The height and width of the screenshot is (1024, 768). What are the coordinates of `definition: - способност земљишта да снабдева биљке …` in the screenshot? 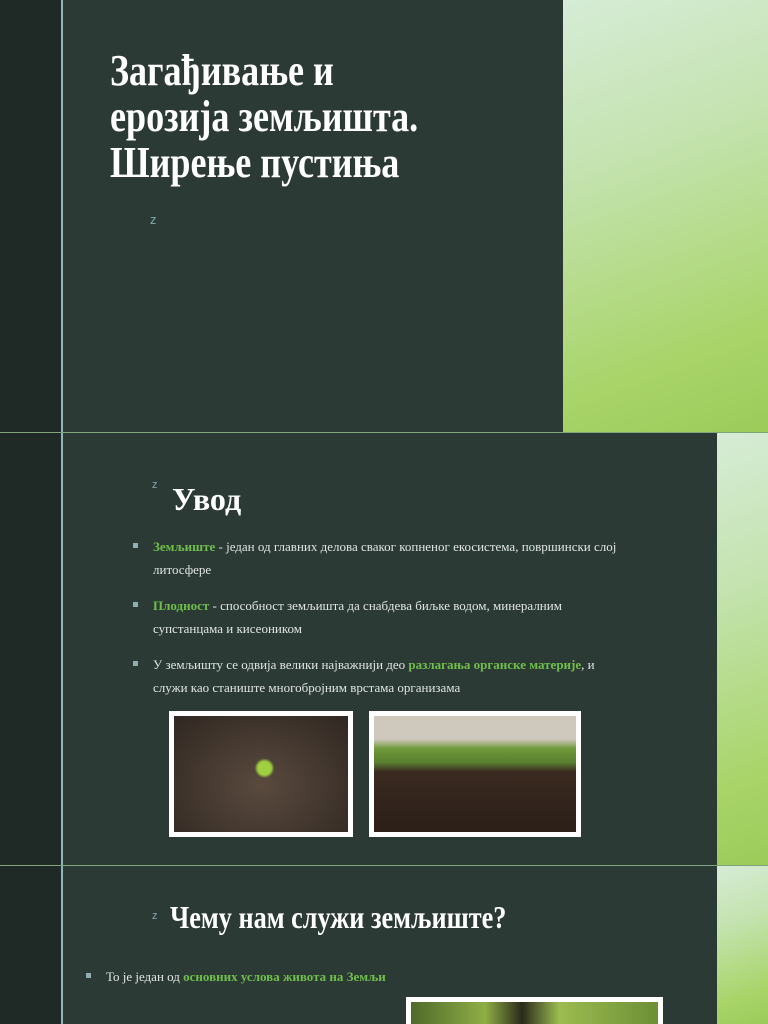 It's located at (357, 617).